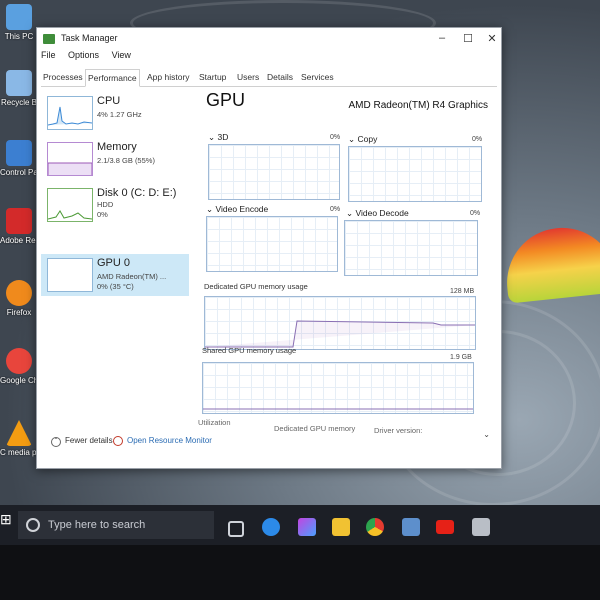 The width and height of the screenshot is (600, 600). I want to click on memory-label: Memory, so click(117, 147).